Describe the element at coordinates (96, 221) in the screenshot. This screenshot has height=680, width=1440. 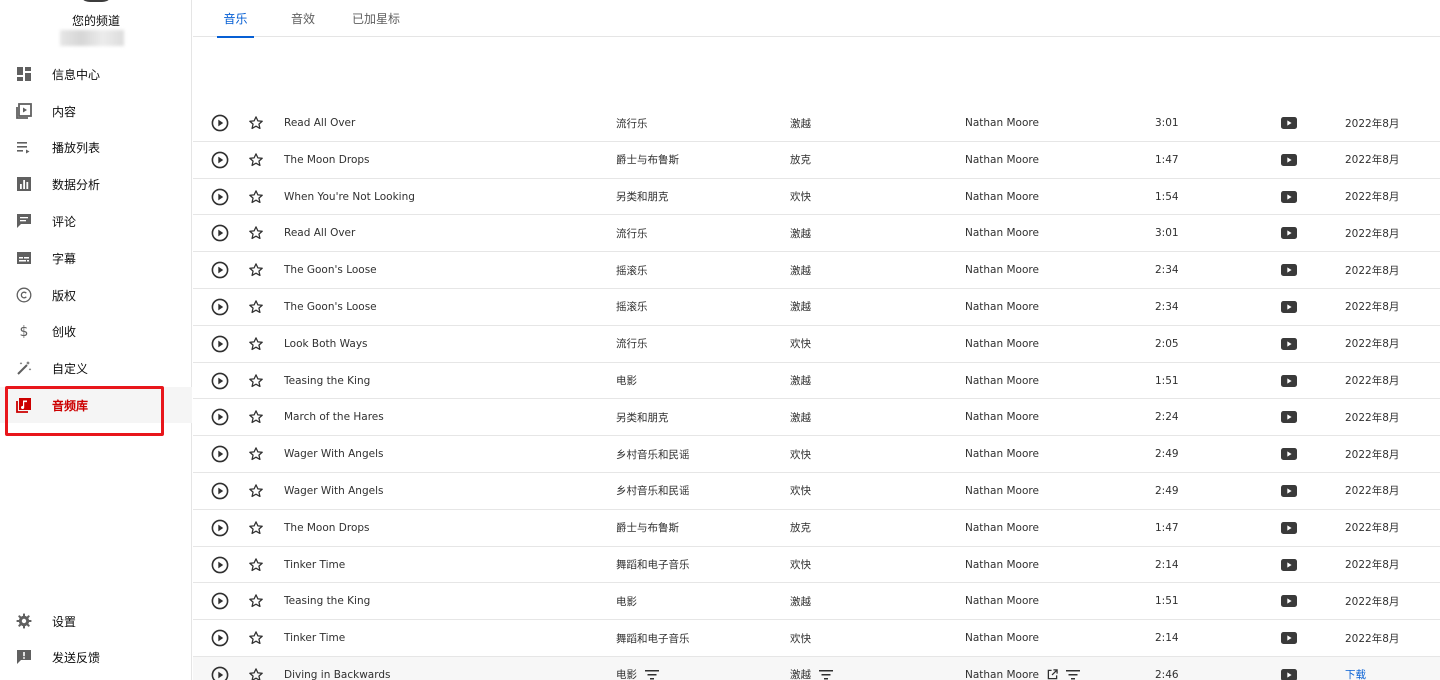
I see `sidebar-item-comments: 评论` at that location.